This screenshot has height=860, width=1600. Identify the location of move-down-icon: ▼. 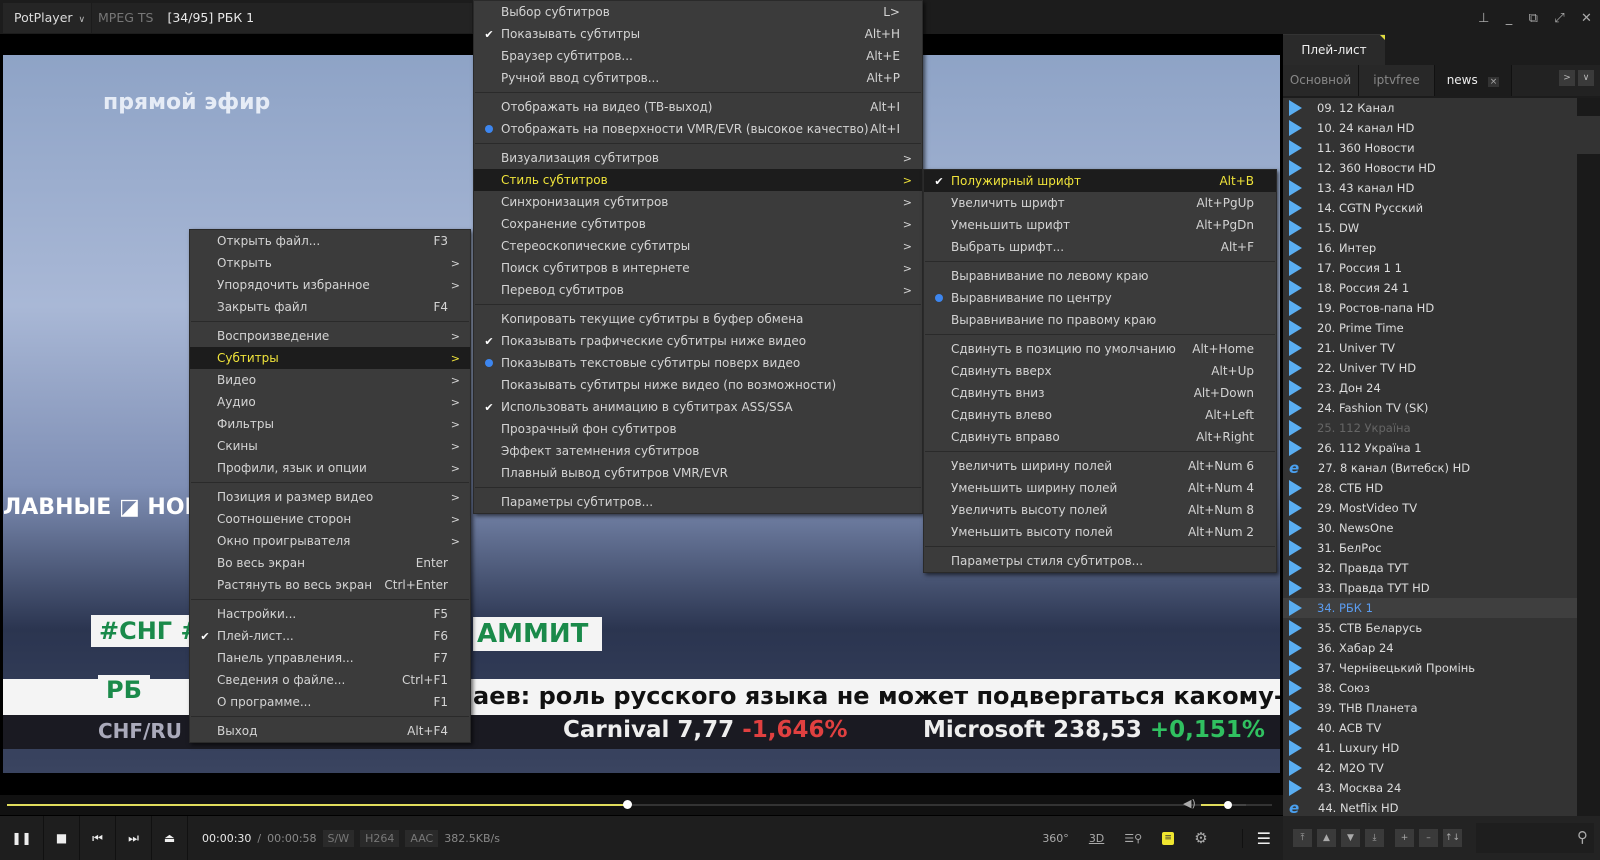
(1350, 838).